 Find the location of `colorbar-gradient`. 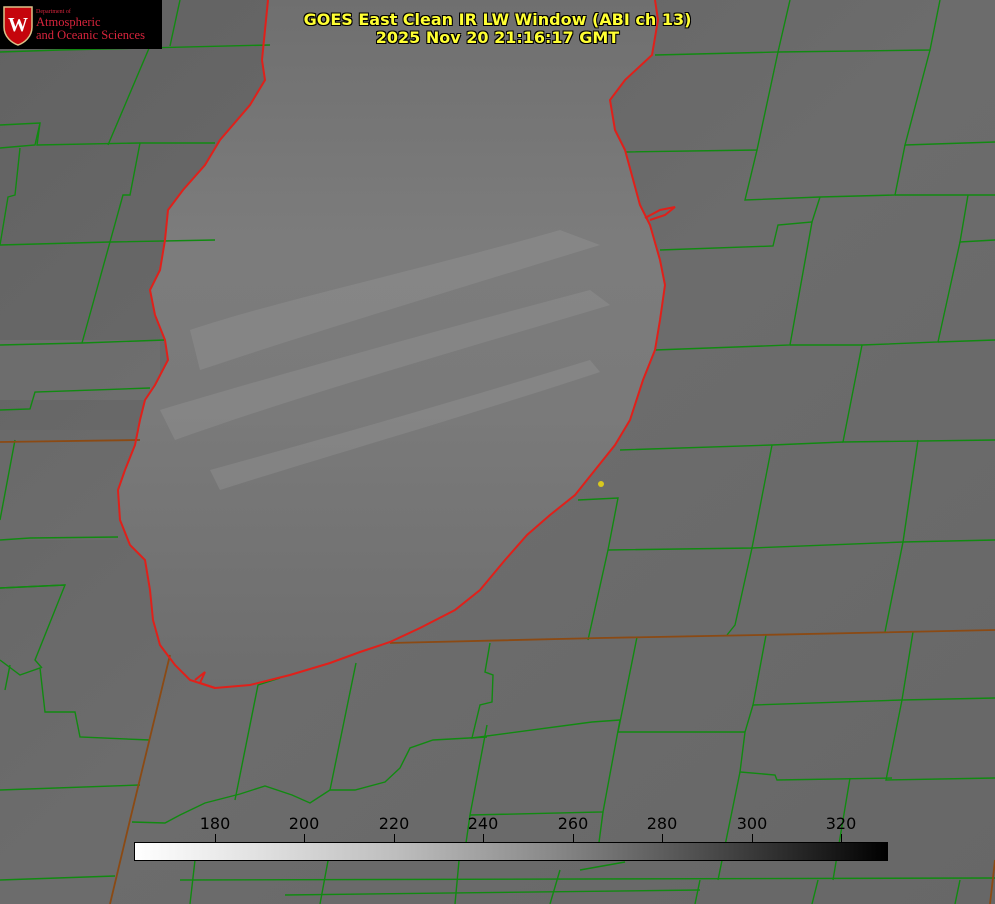

colorbar-gradient is located at coordinates (511, 851).